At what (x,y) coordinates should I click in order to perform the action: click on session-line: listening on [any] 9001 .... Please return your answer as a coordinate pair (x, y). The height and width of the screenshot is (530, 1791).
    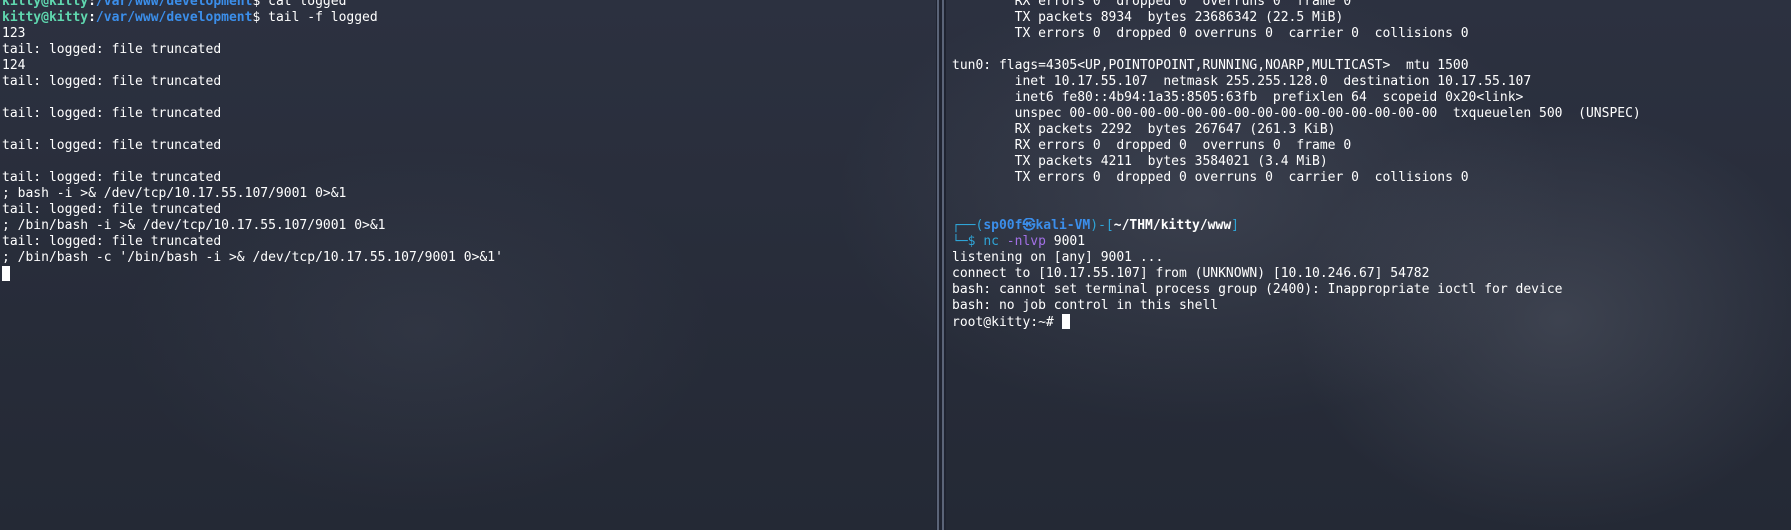
    Looking at the image, I should click on (1058, 257).